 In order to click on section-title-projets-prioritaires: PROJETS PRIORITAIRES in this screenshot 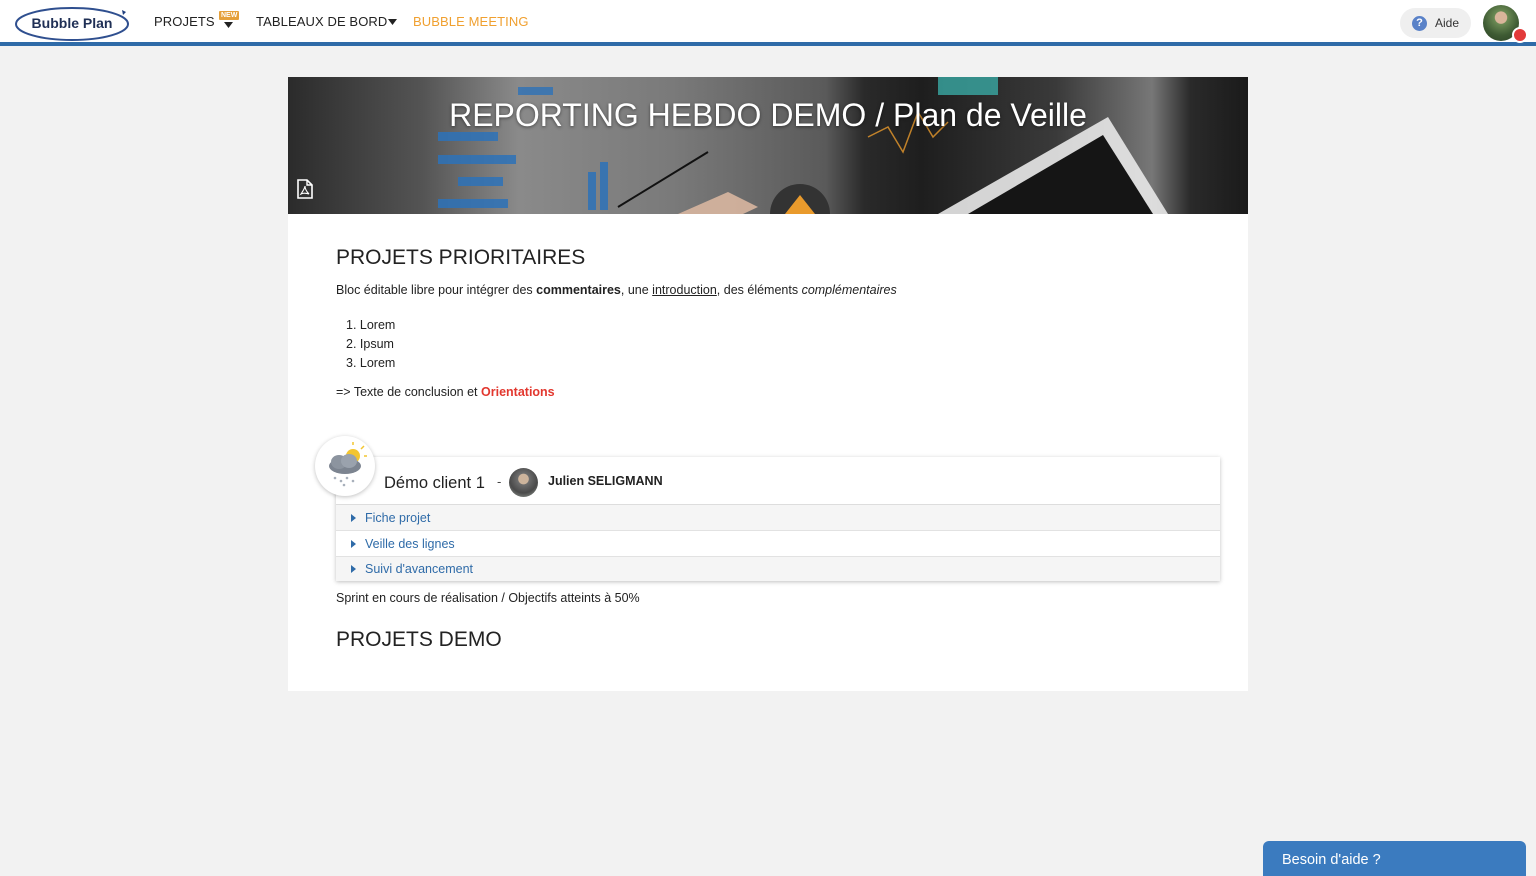, I will do `click(461, 257)`.